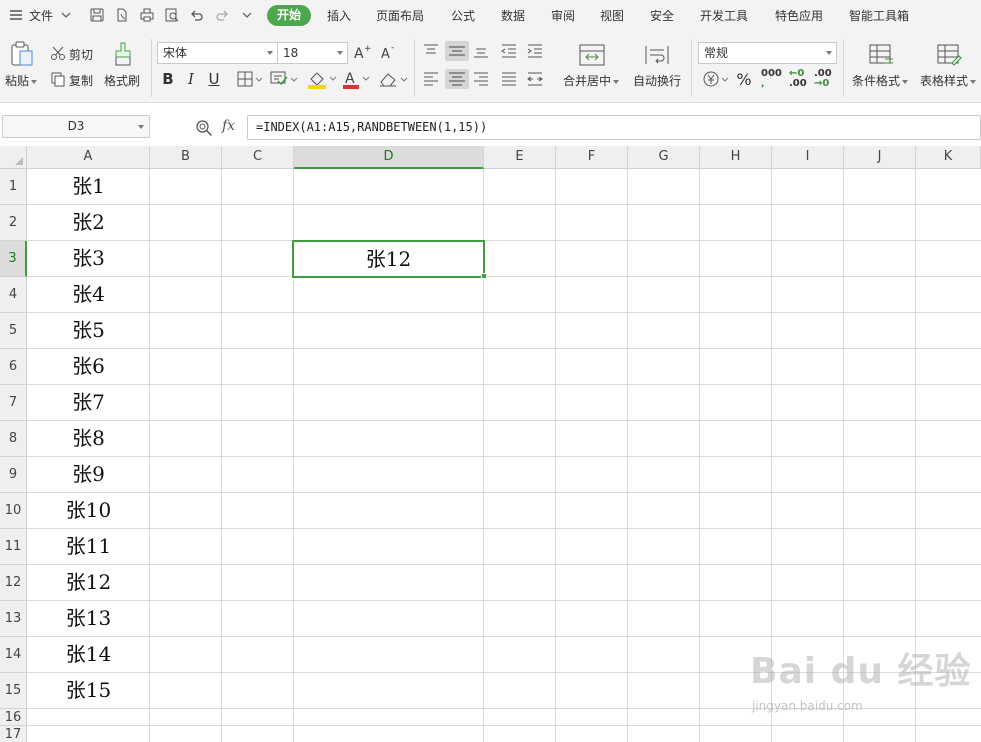  Describe the element at coordinates (950, 55) in the screenshot. I see `table-style-icon` at that location.